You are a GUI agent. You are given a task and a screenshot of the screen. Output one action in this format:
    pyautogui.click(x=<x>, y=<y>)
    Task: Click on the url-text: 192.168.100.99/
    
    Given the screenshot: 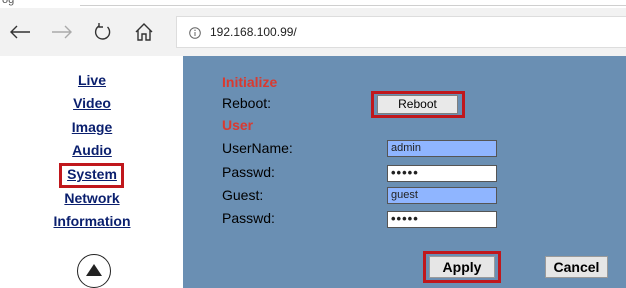 What is the action you would take?
    pyautogui.click(x=253, y=32)
    